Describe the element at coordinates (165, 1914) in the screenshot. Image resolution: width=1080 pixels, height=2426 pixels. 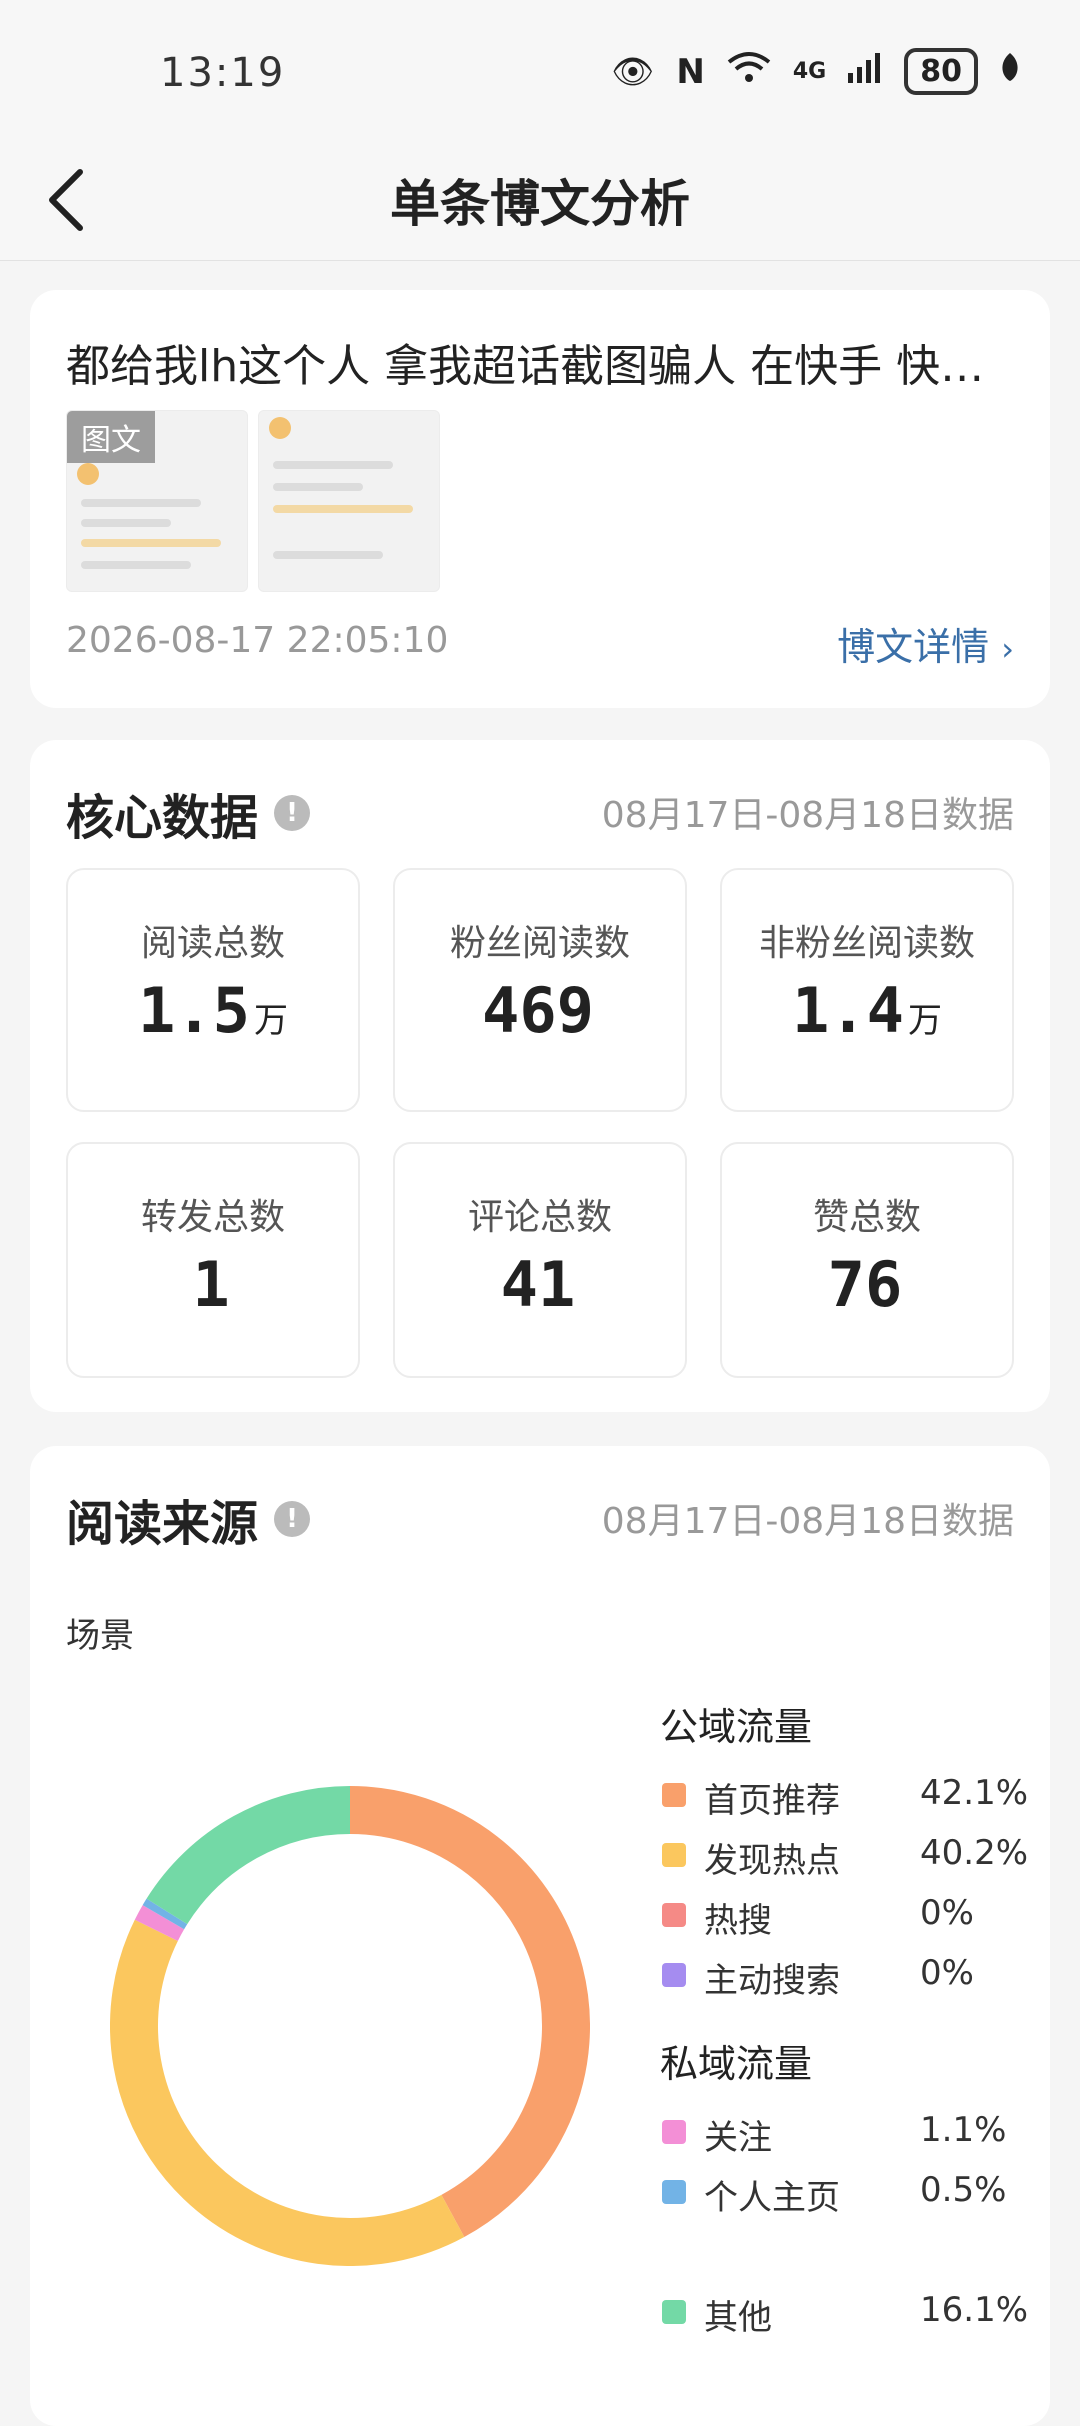
I see `donut-slice-个人主页` at that location.